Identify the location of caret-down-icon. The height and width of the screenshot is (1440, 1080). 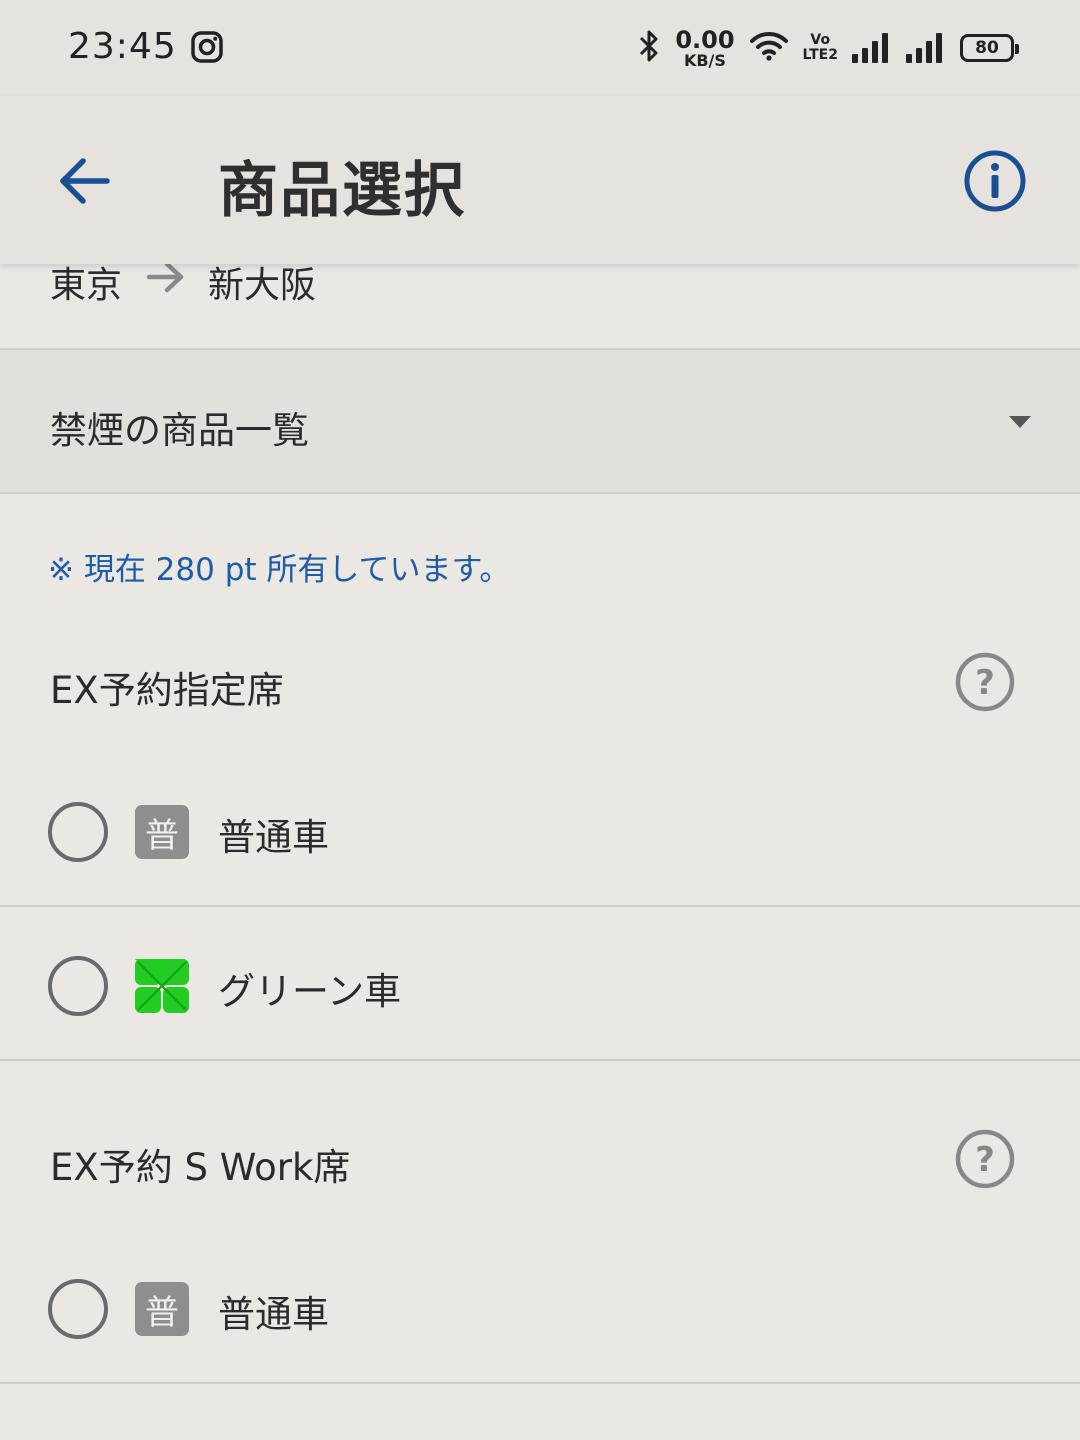
(1020, 423).